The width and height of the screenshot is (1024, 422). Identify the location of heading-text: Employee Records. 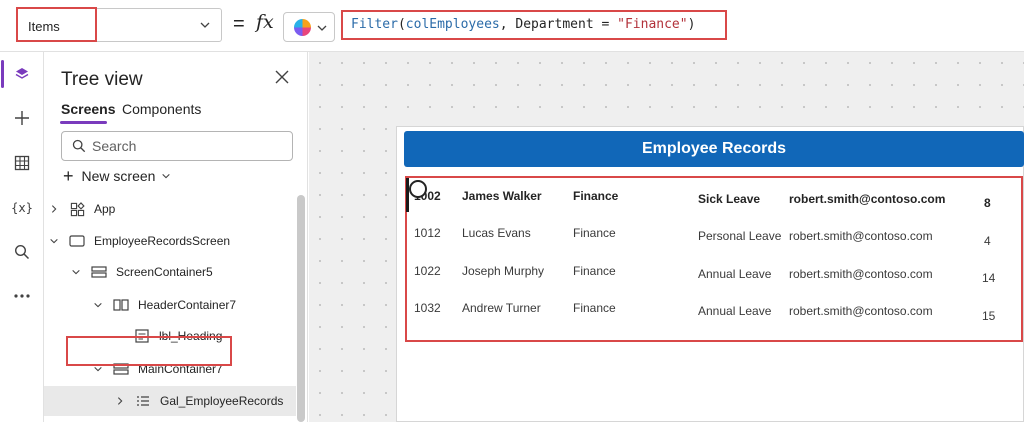
(714, 148).